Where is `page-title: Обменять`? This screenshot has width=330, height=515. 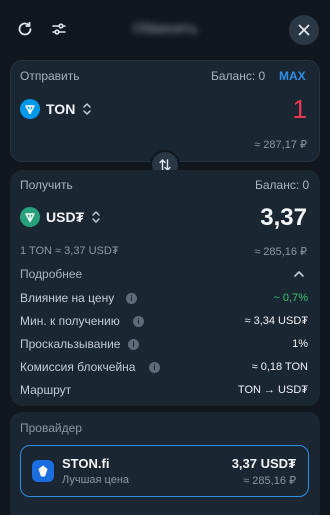
page-title: Обменять is located at coordinates (165, 28).